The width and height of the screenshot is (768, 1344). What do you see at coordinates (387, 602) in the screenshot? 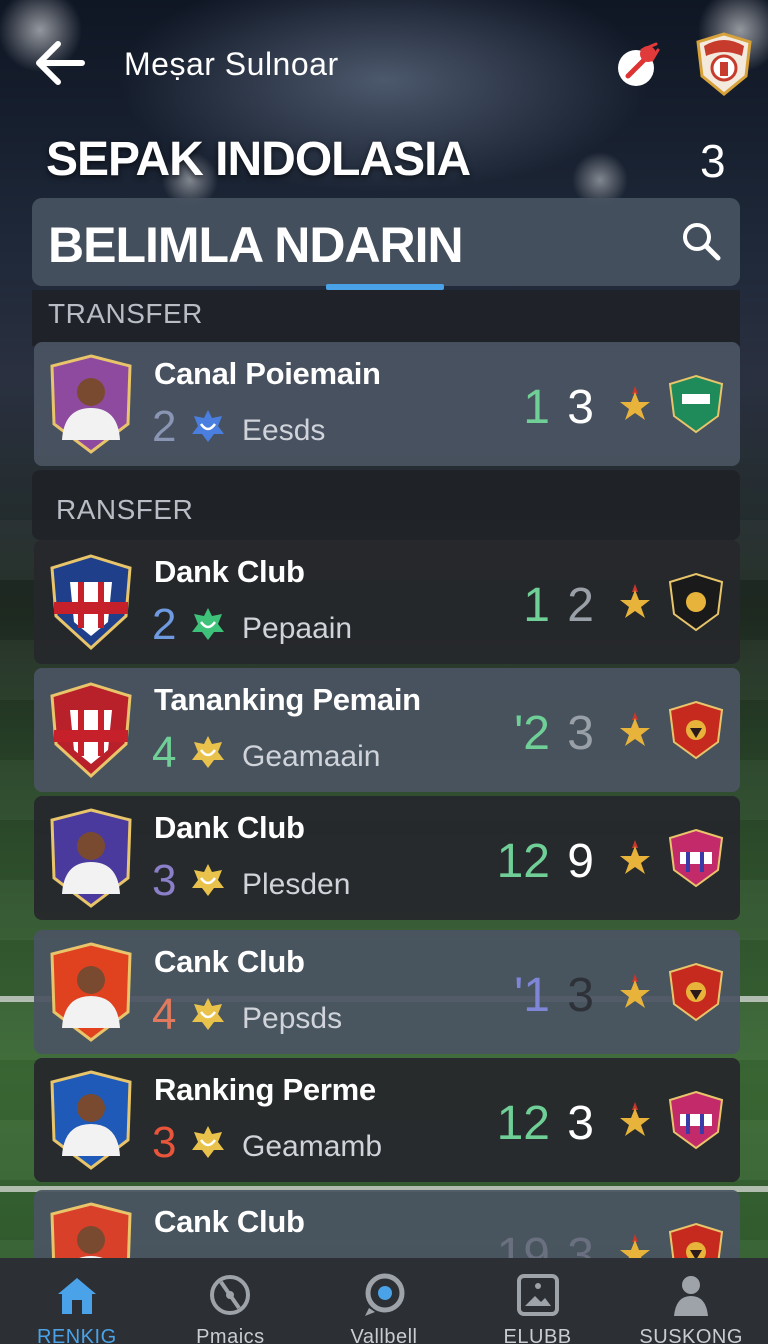
I see `ranking-card: Dank Club 2 Pepaain 1 2` at bounding box center [387, 602].